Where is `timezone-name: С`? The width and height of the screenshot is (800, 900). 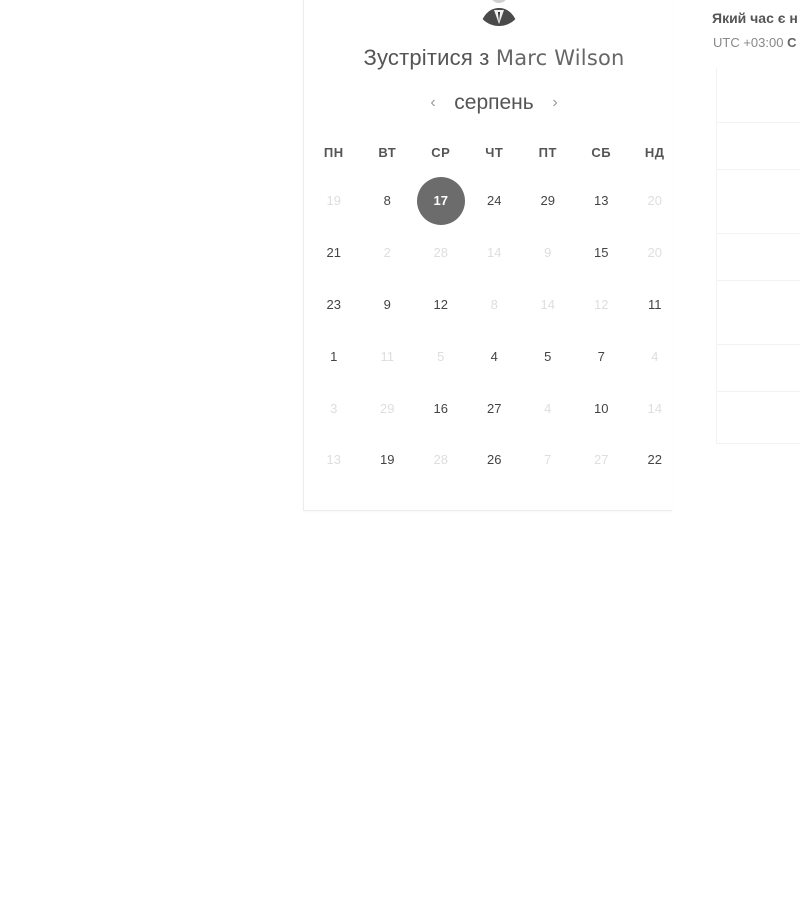
timezone-name: С is located at coordinates (792, 42).